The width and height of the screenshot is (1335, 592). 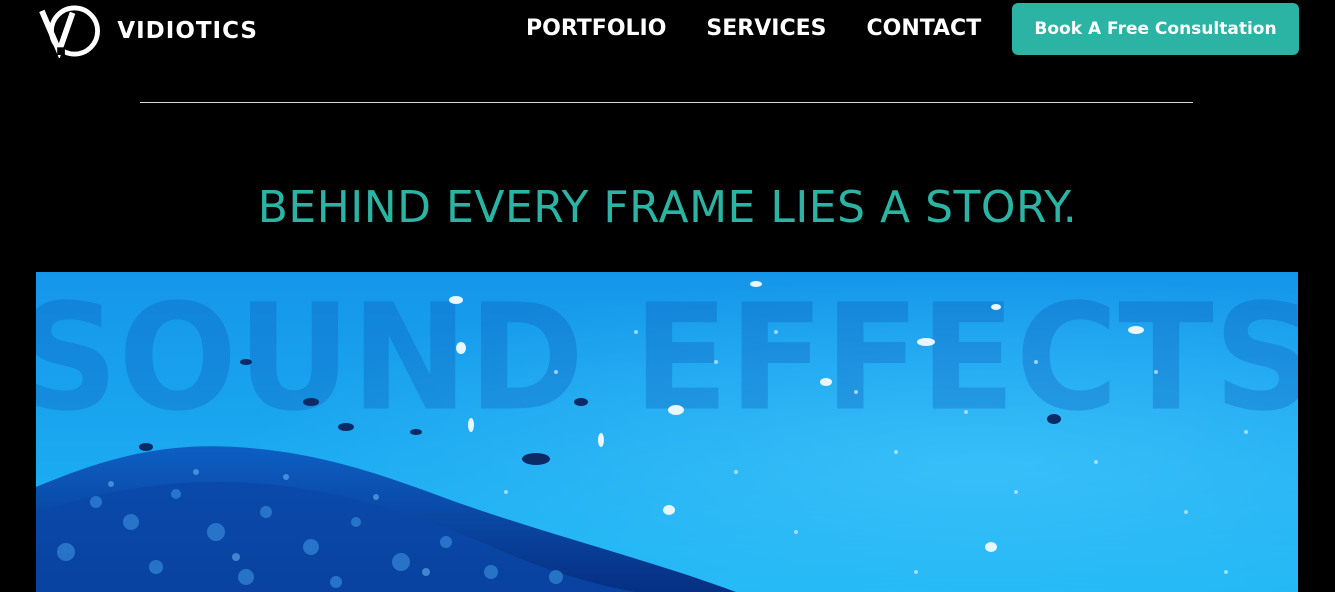 I want to click on main-nav: PORTFOLIO SERVICES CONTACT, so click(x=753, y=29).